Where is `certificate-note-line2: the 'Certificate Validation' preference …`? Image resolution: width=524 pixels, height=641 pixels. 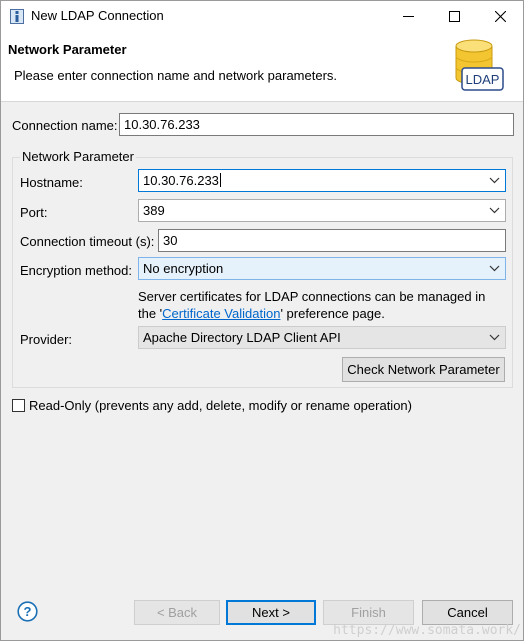 certificate-note-line2: the 'Certificate Validation' preference … is located at coordinates (261, 313).